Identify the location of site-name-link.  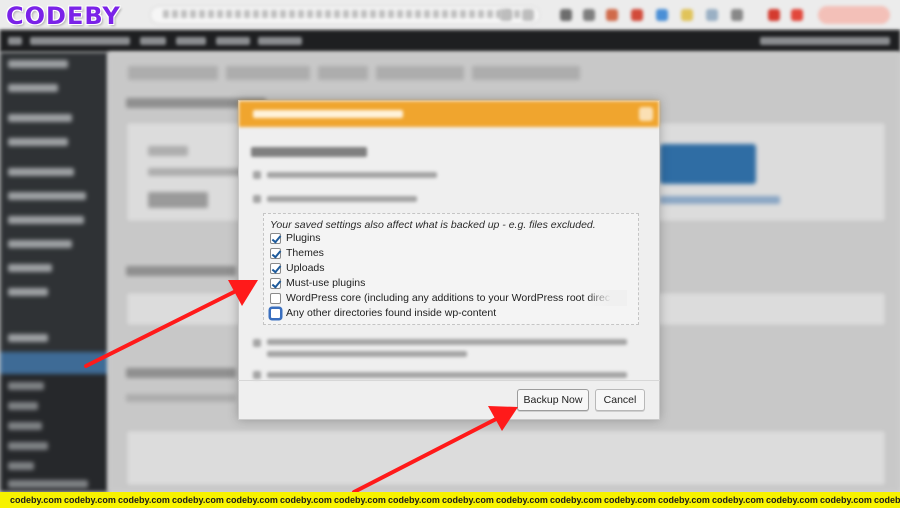
(80, 41).